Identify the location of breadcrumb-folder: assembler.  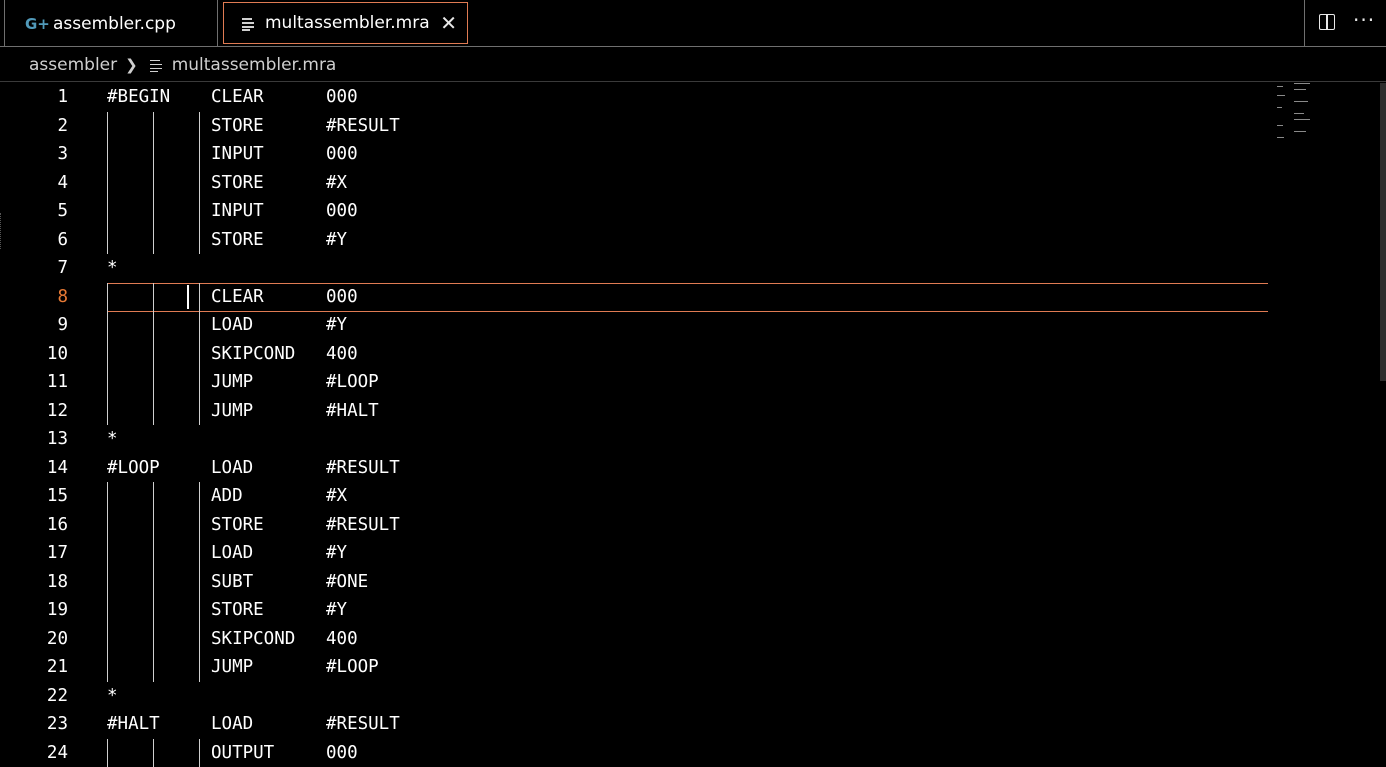
(73, 65).